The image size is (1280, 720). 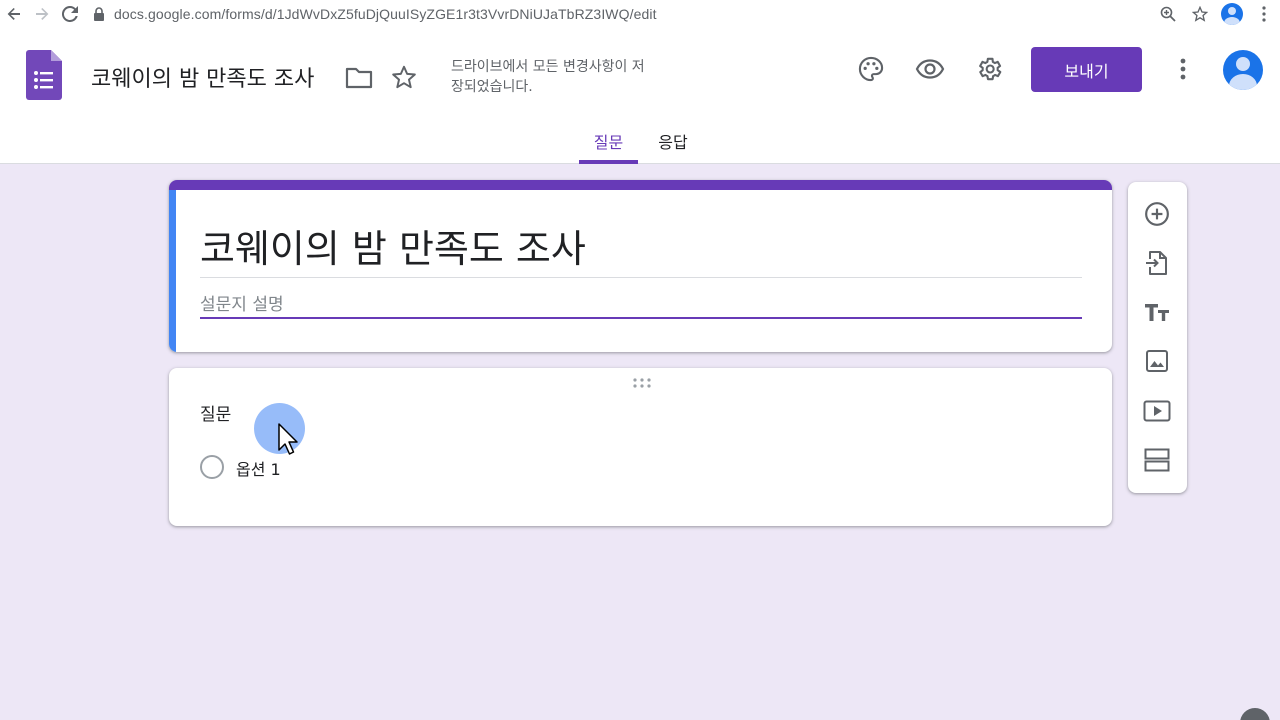 I want to click on question-title: 질문, so click(x=215, y=412).